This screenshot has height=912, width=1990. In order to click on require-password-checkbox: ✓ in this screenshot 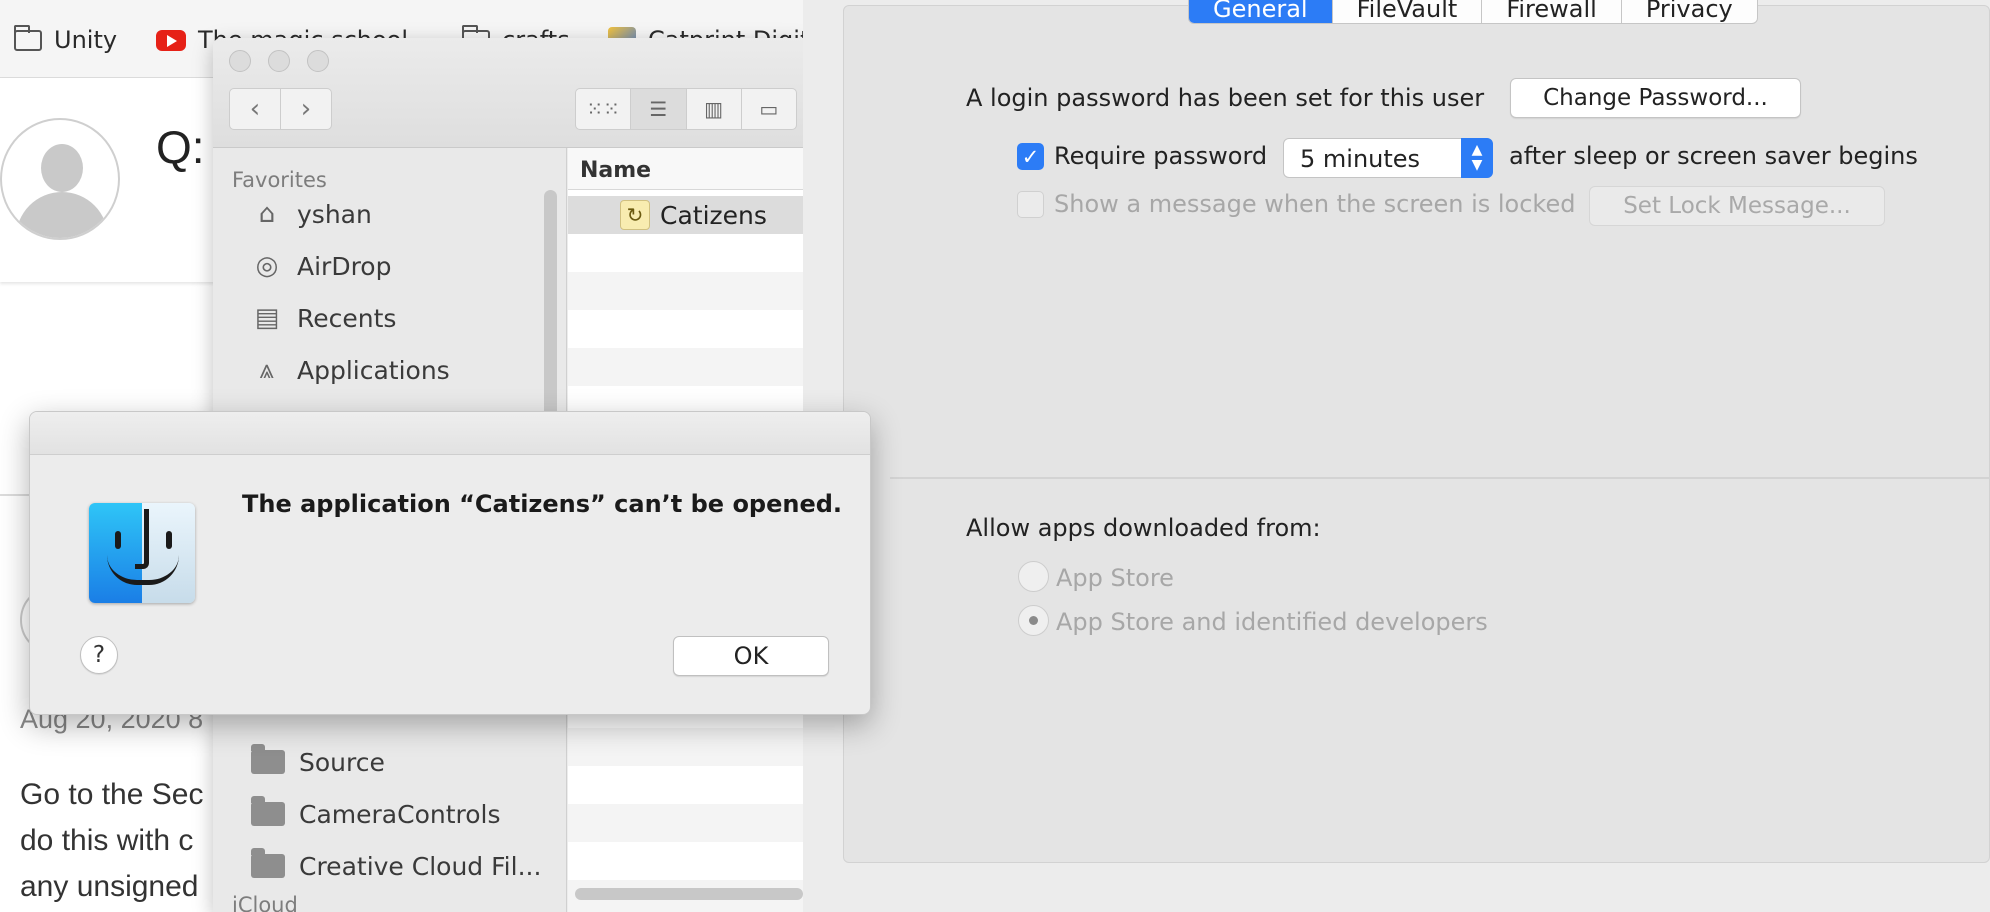, I will do `click(1030, 156)`.